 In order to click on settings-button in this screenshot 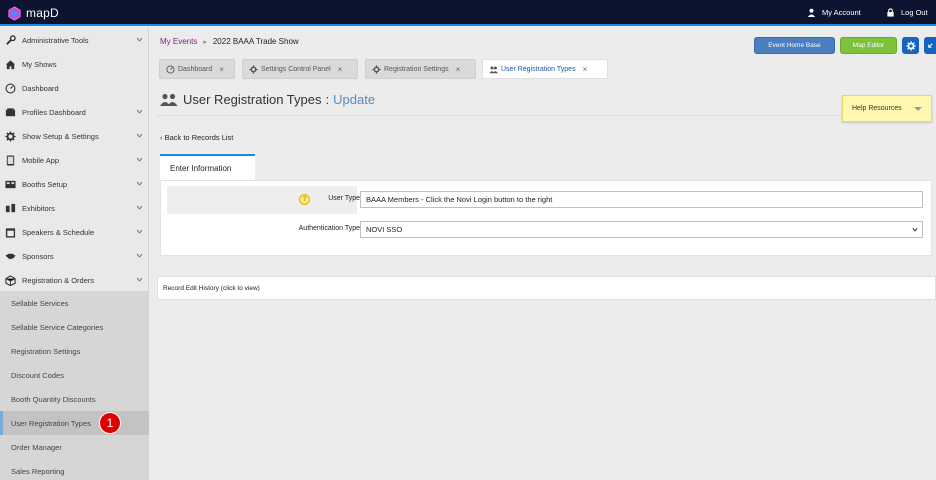, I will do `click(910, 45)`.